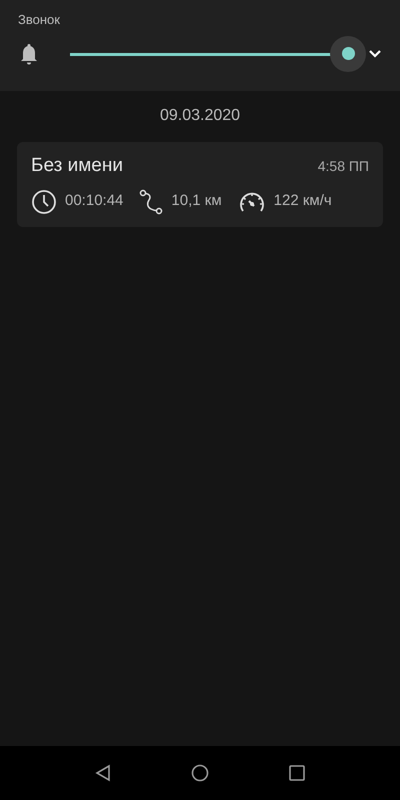 The height and width of the screenshot is (800, 400). I want to click on volume-slider, so click(218, 54).